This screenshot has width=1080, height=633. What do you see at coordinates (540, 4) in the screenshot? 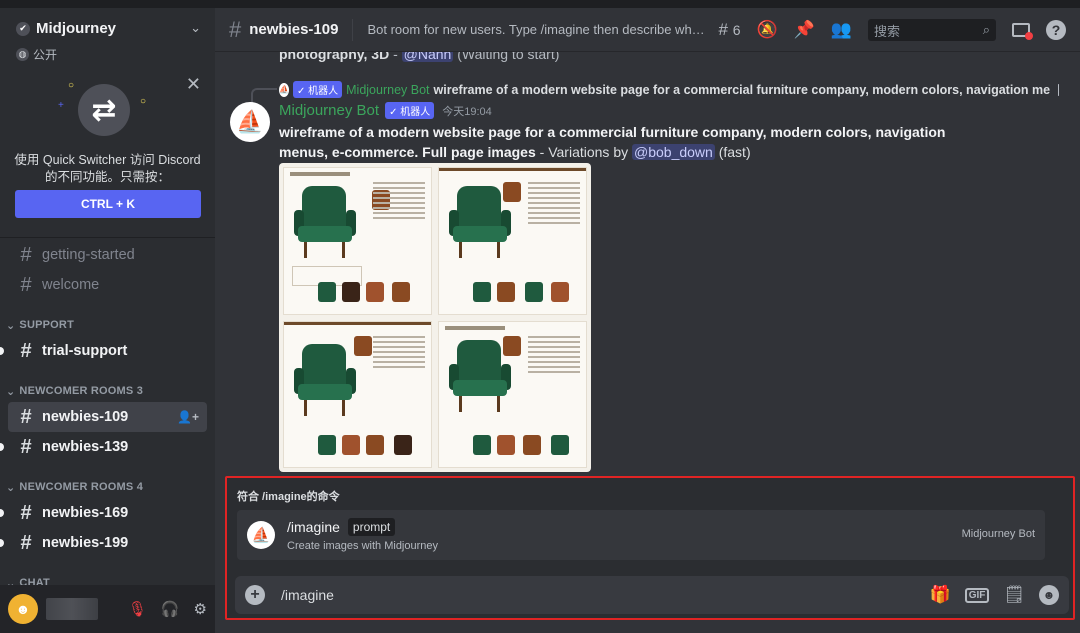
I see `title-bar` at bounding box center [540, 4].